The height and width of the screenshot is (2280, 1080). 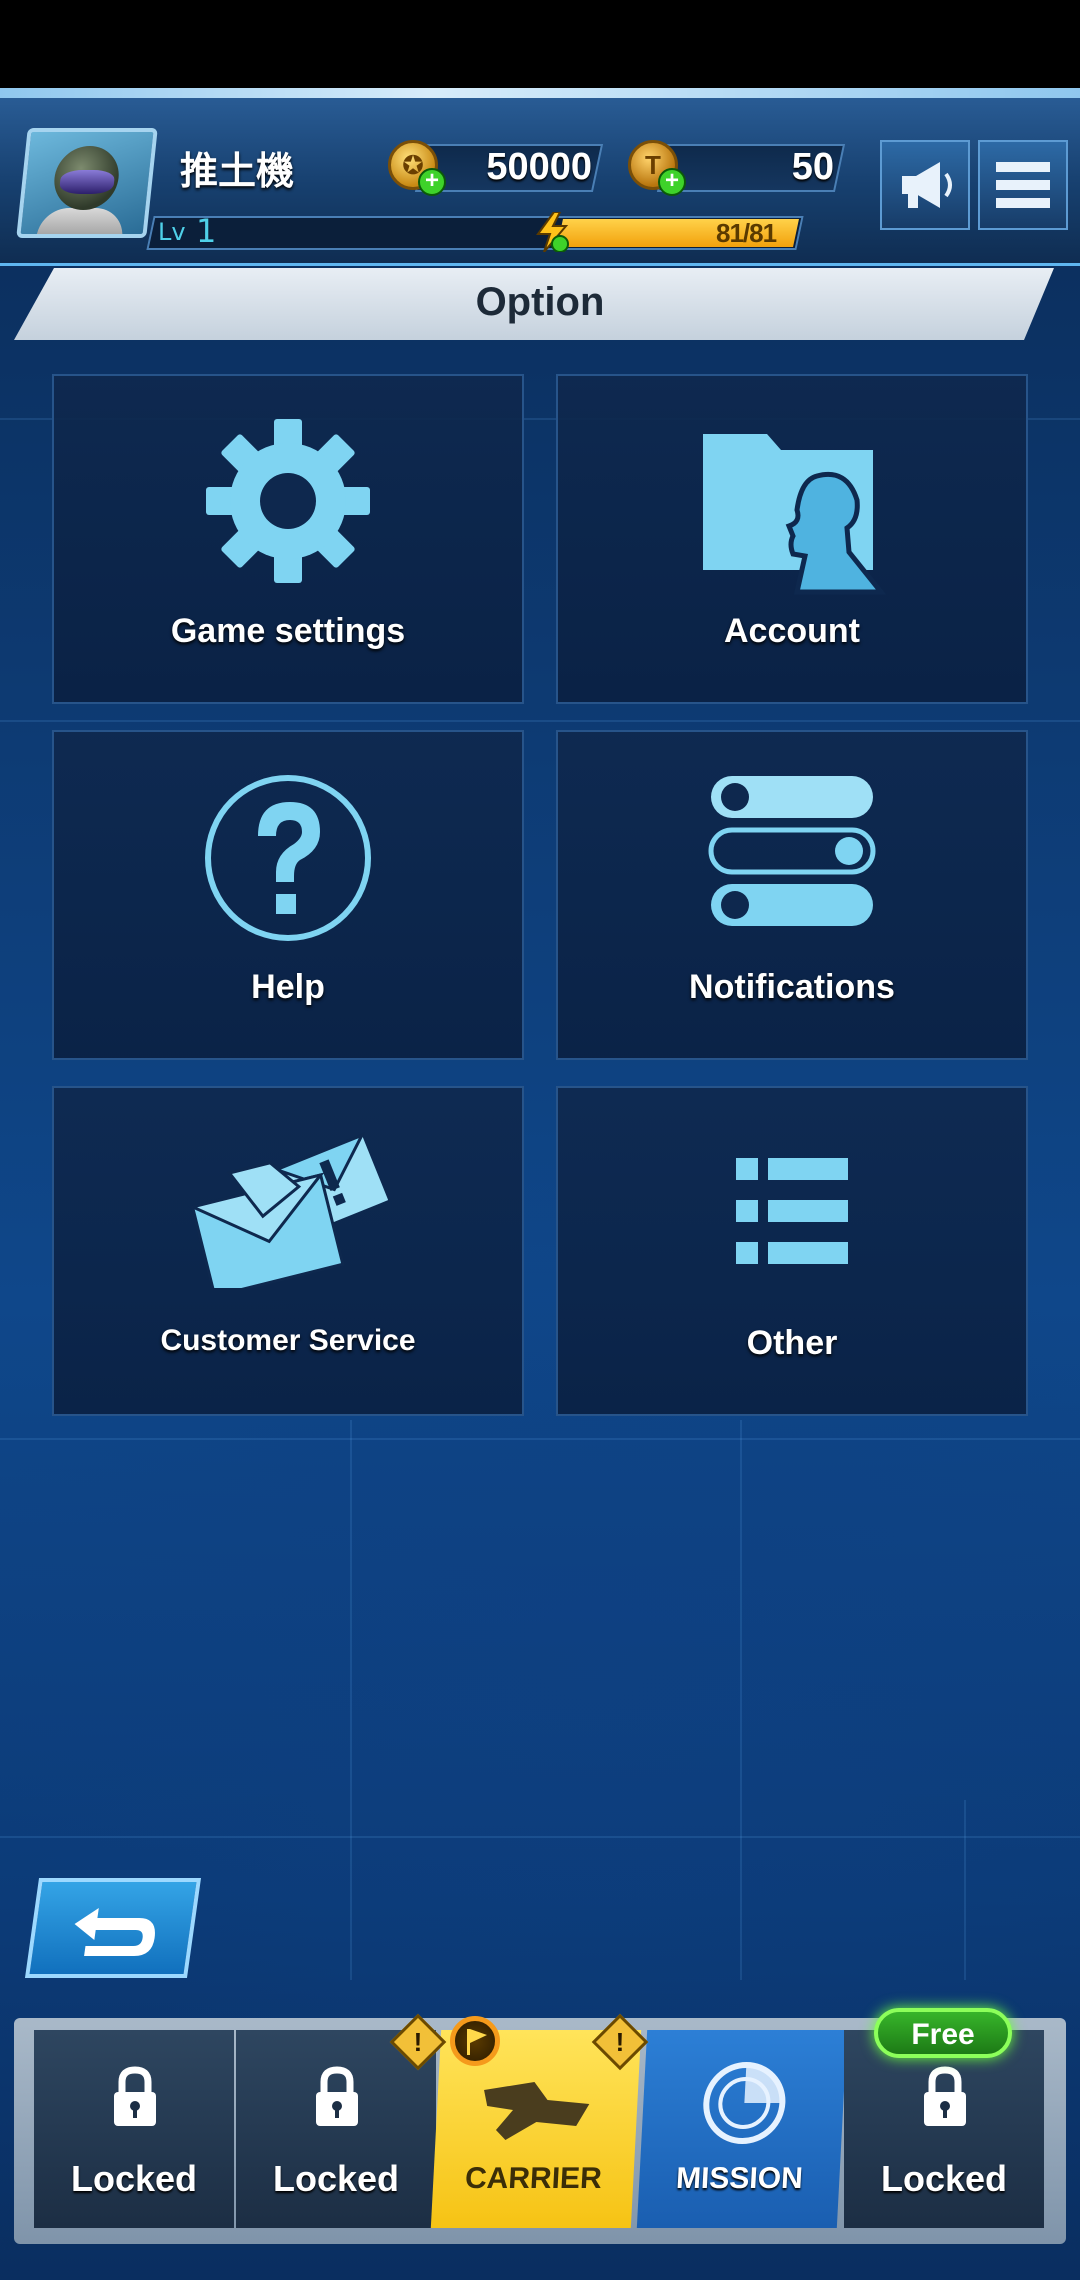 I want to click on flag-icon, so click(x=475, y=2041).